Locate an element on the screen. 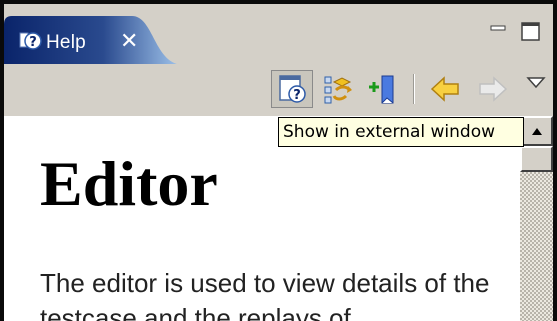 The width and height of the screenshot is (557, 321). show-in-external-window-button: ? is located at coordinates (292, 89).